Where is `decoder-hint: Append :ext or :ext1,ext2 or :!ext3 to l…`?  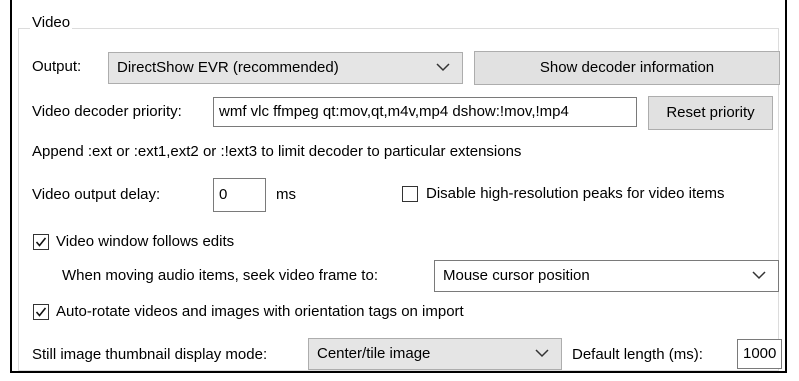
decoder-hint: Append :ext or :ext1,ext2 or :!ext3 to l… is located at coordinates (277, 151).